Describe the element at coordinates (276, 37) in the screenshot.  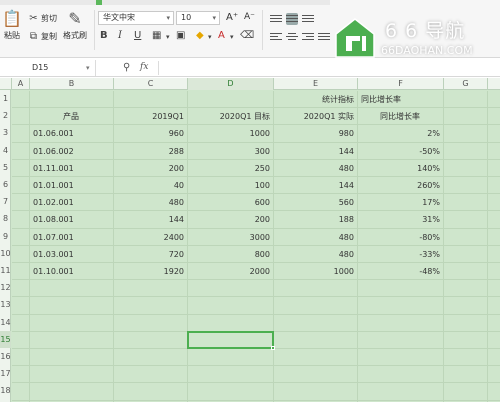
I see `align-left-button` at that location.